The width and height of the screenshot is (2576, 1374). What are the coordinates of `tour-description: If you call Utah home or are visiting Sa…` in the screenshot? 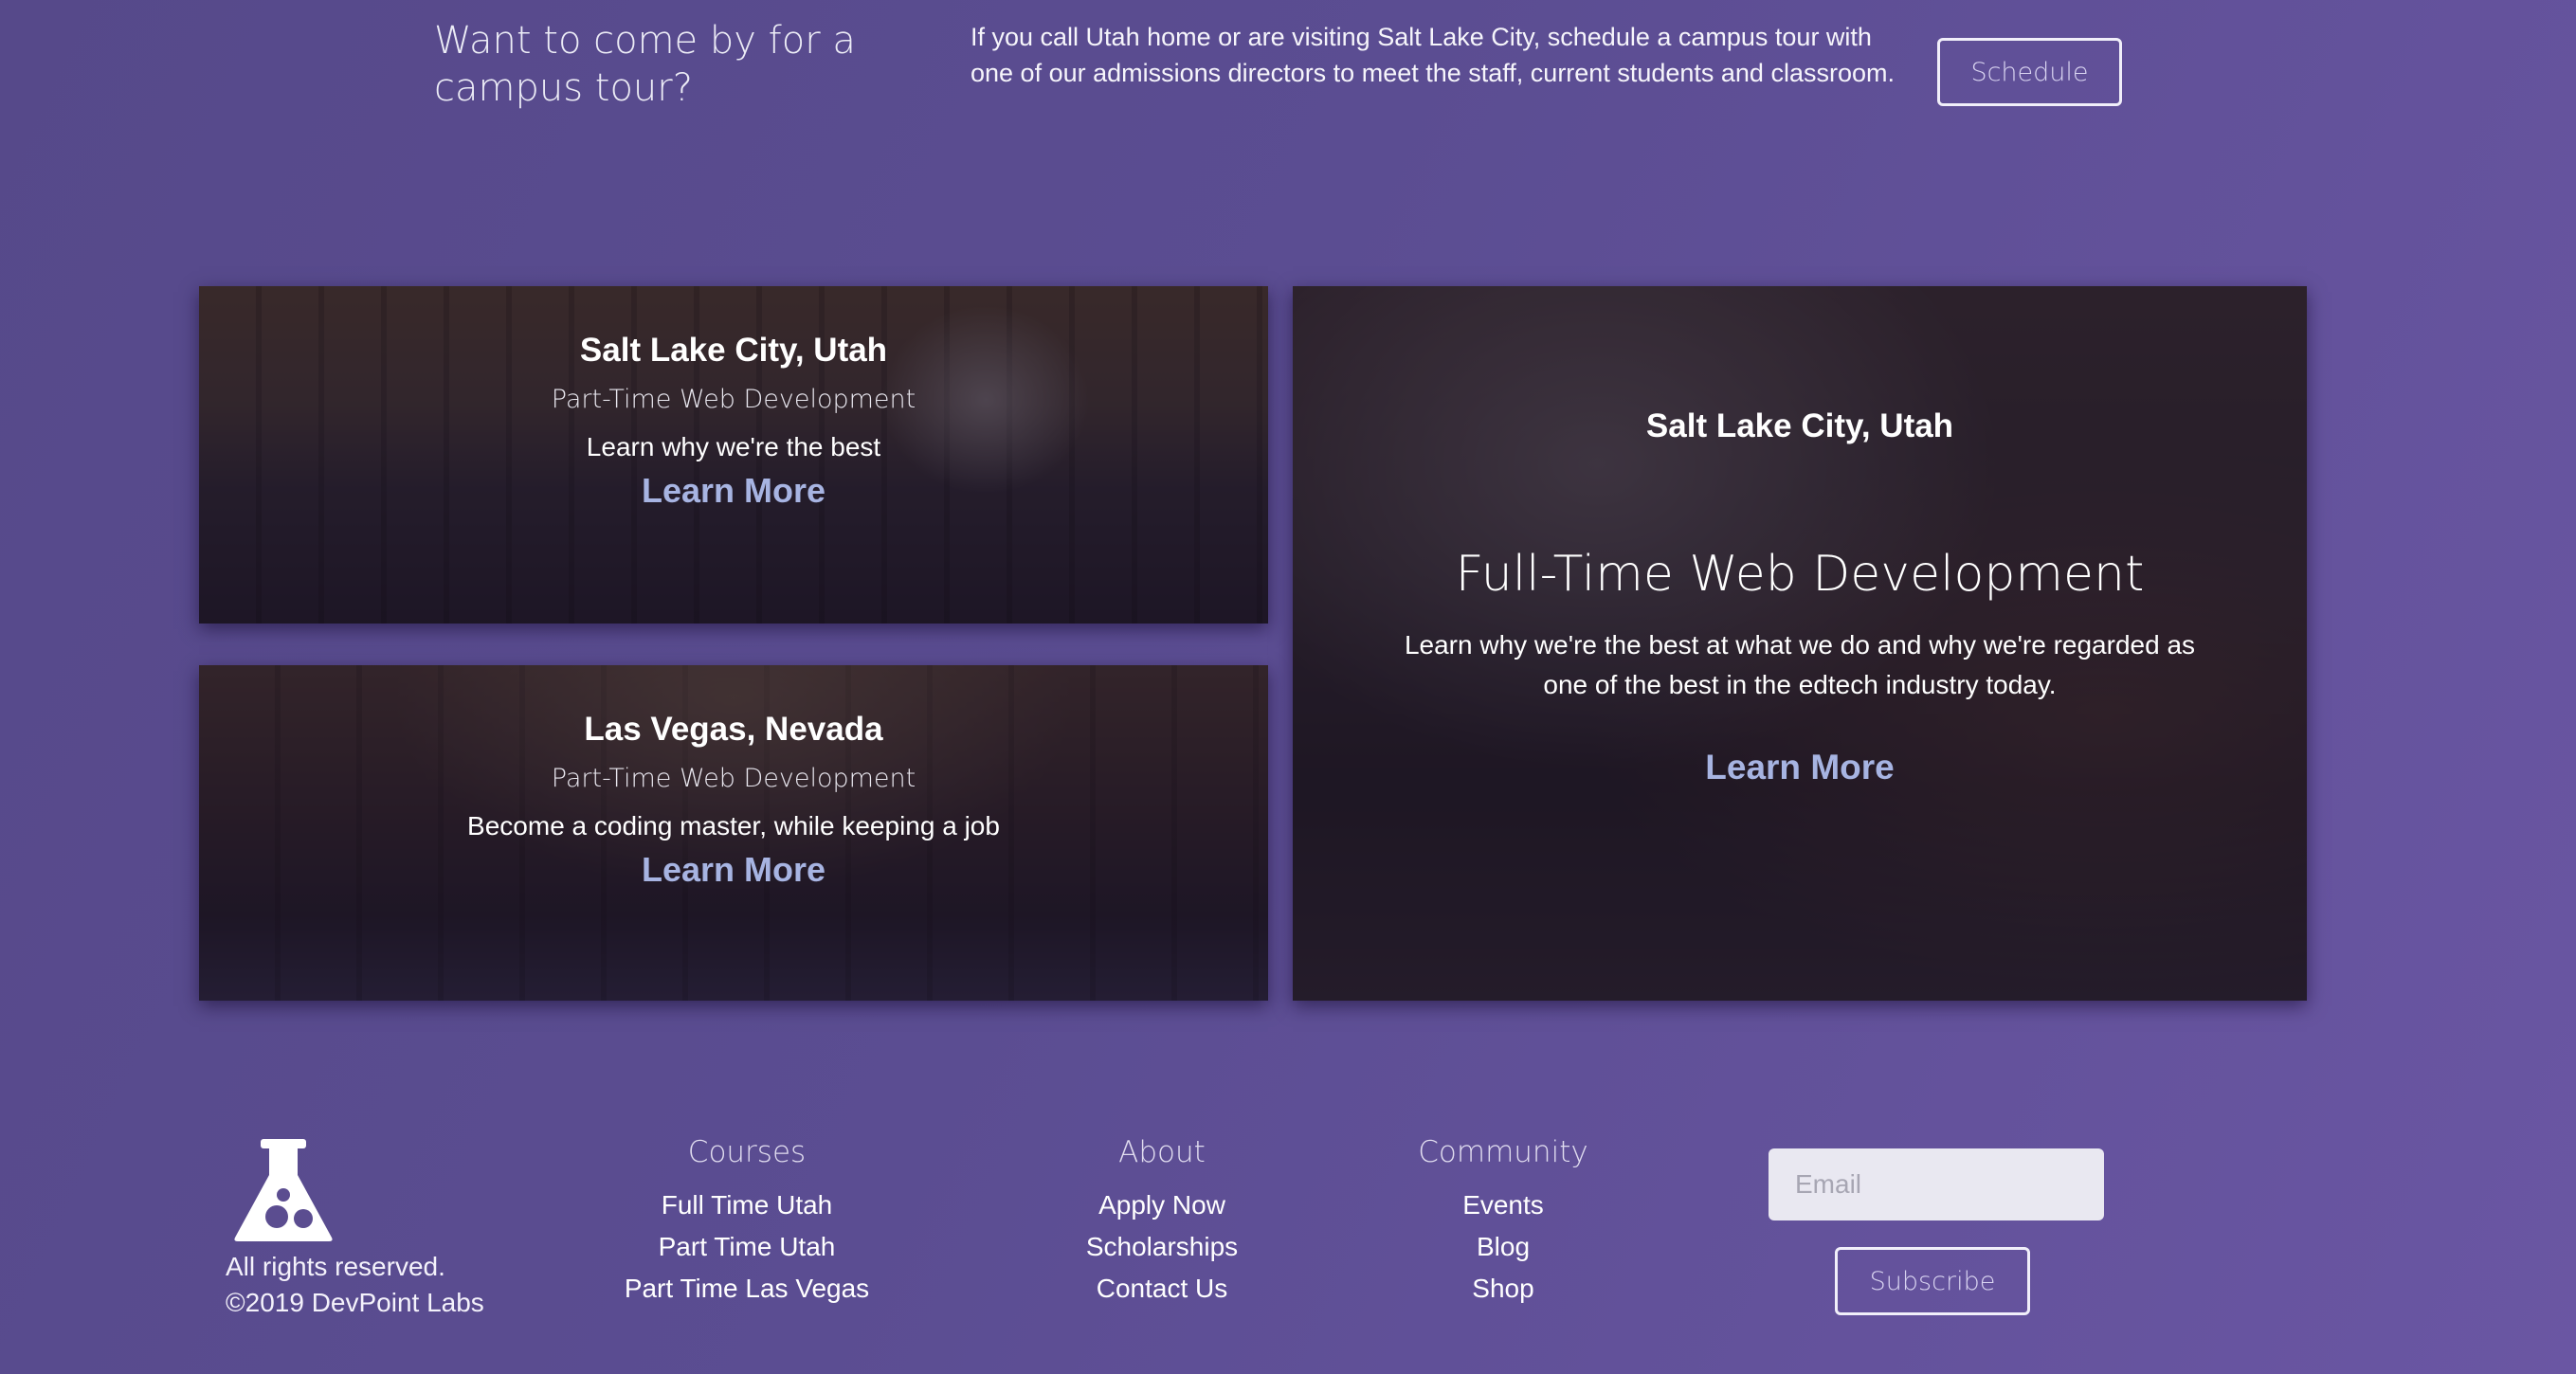 It's located at (1433, 55).